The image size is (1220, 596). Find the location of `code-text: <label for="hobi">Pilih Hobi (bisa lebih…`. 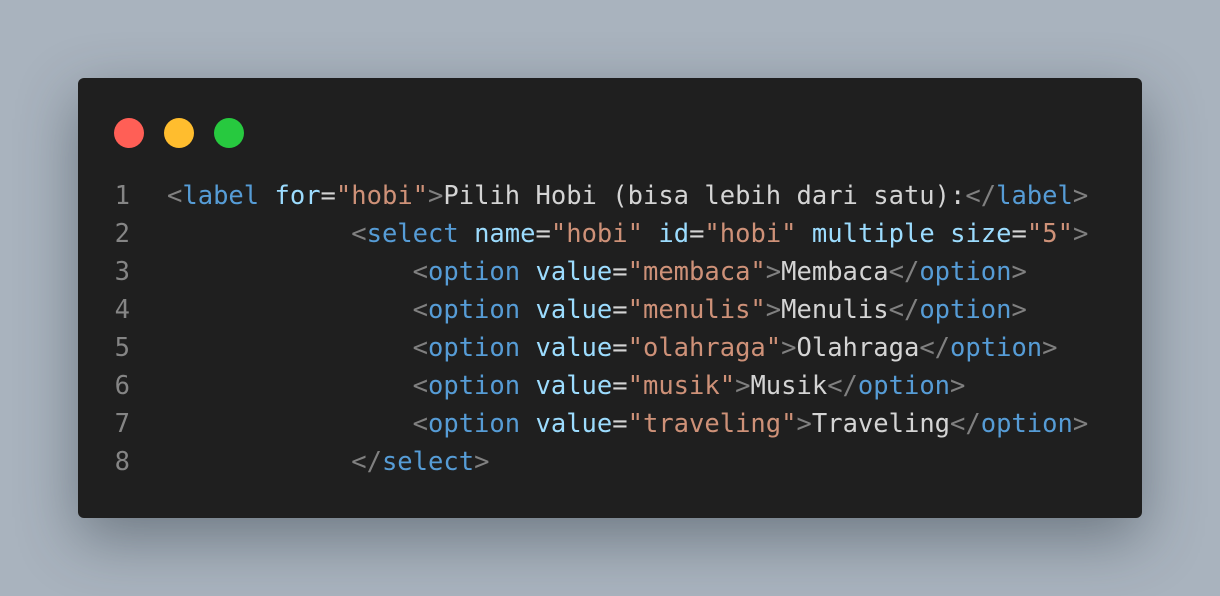

code-text: <label for="hobi">Pilih Hobi (bisa lebih… is located at coordinates (627, 196).